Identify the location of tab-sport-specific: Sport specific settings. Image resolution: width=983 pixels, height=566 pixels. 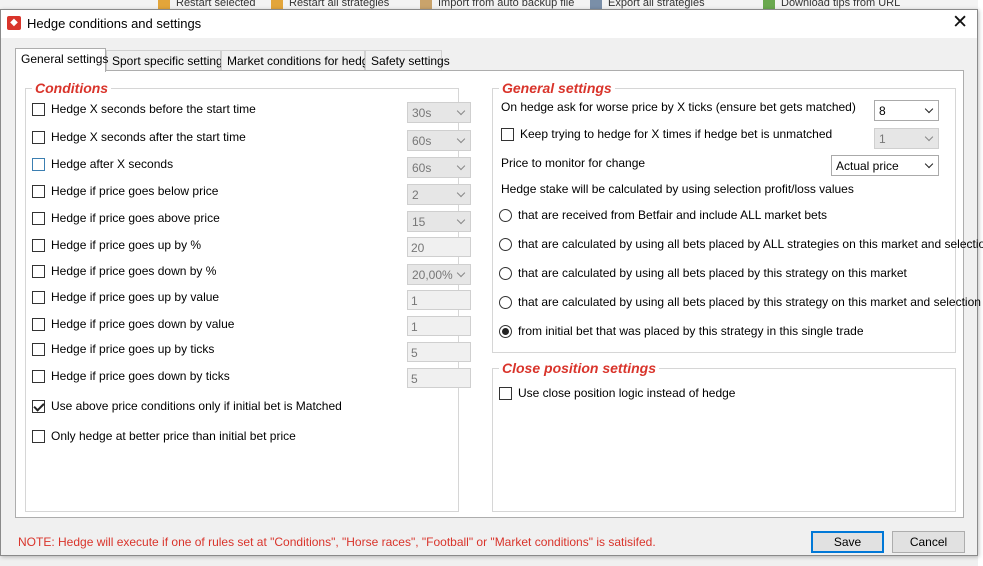
(167, 60).